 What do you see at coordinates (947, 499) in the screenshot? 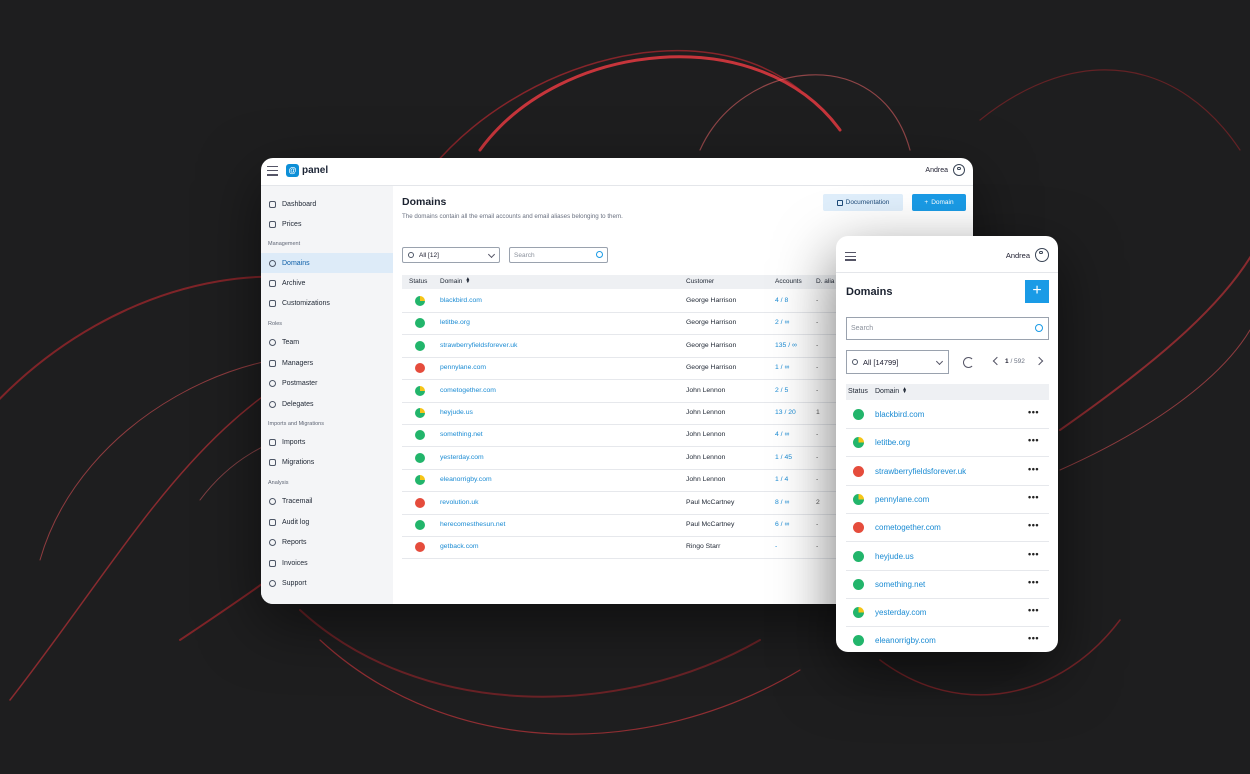
I see `list-item: pennylane.com •••` at bounding box center [947, 499].